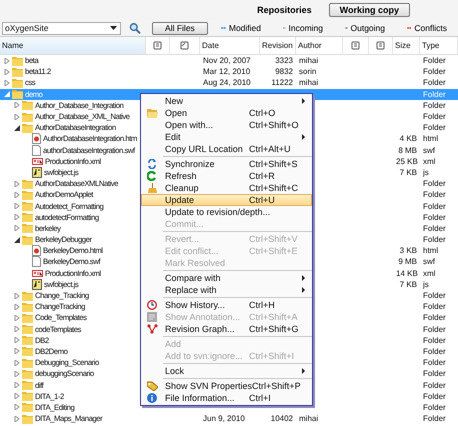 This screenshot has height=426, width=458. What do you see at coordinates (152, 398) in the screenshot?
I see `info-icon` at bounding box center [152, 398].